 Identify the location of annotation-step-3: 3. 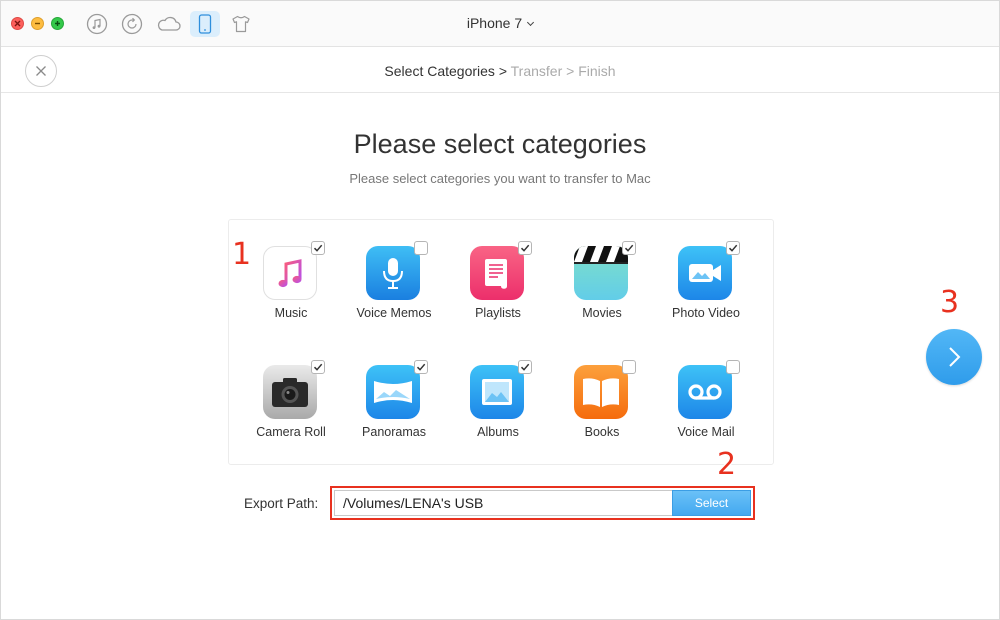
(950, 302).